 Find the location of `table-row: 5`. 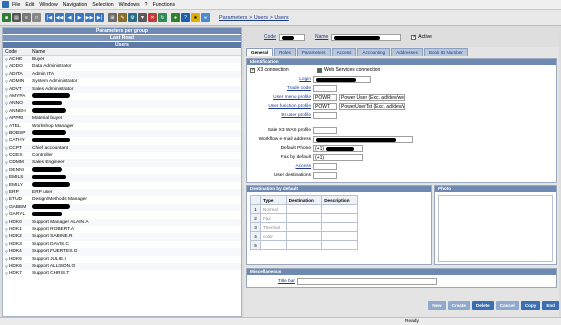

table-row: 5 is located at coordinates (304, 245).